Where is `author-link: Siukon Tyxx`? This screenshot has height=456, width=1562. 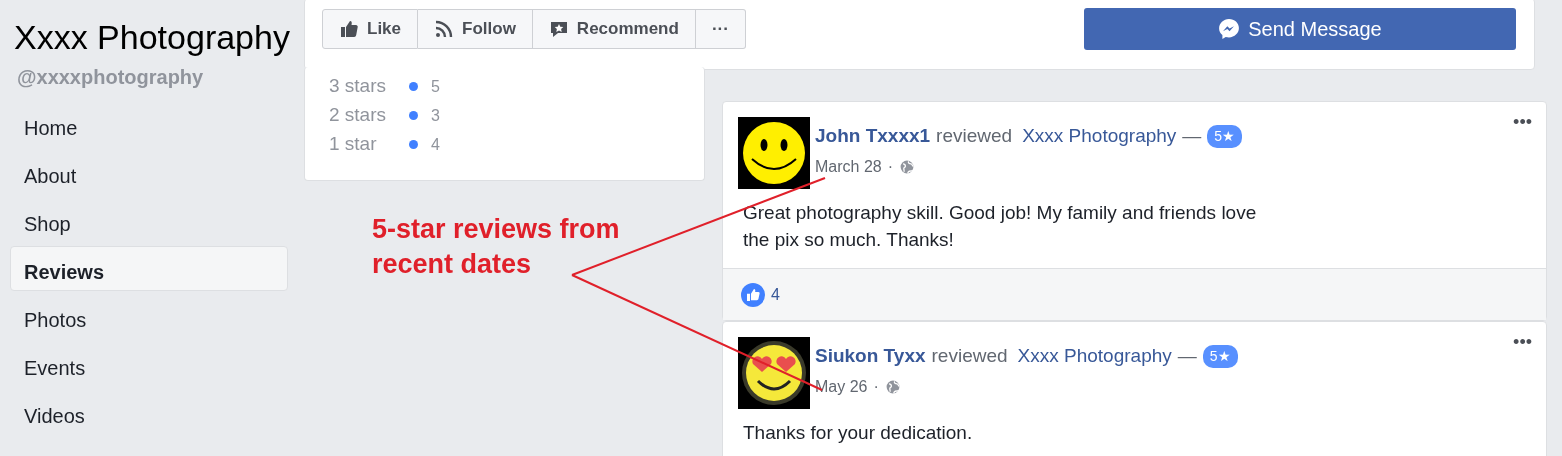 author-link: Siukon Tyxx is located at coordinates (870, 356).